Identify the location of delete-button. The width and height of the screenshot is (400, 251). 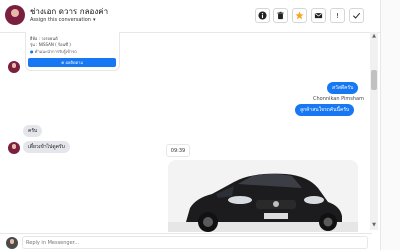
(280, 15).